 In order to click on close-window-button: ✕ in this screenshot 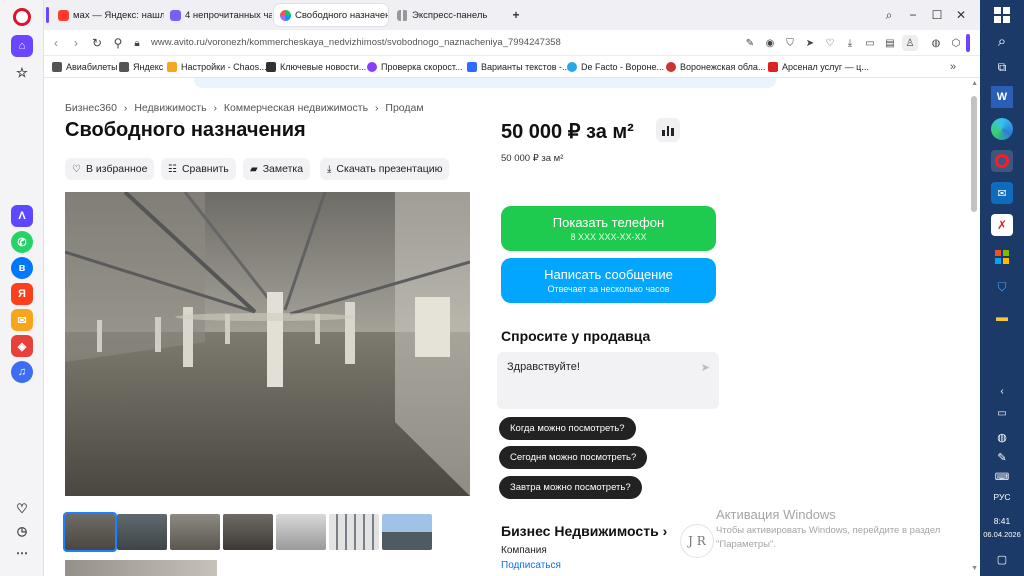, I will do `click(961, 15)`.